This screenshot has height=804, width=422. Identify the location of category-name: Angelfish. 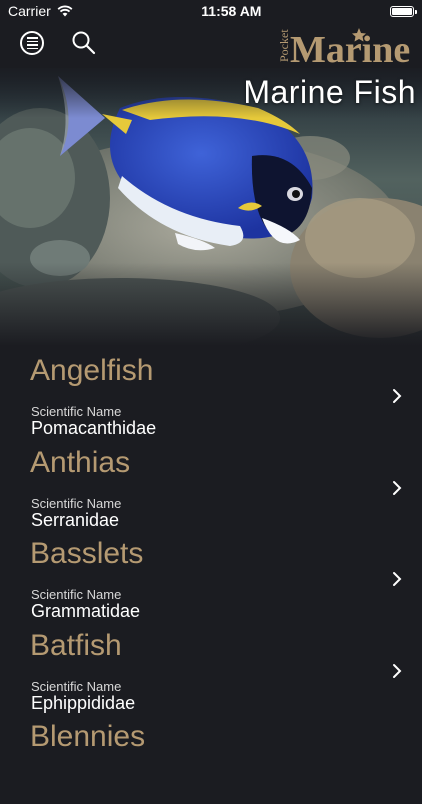
(92, 370).